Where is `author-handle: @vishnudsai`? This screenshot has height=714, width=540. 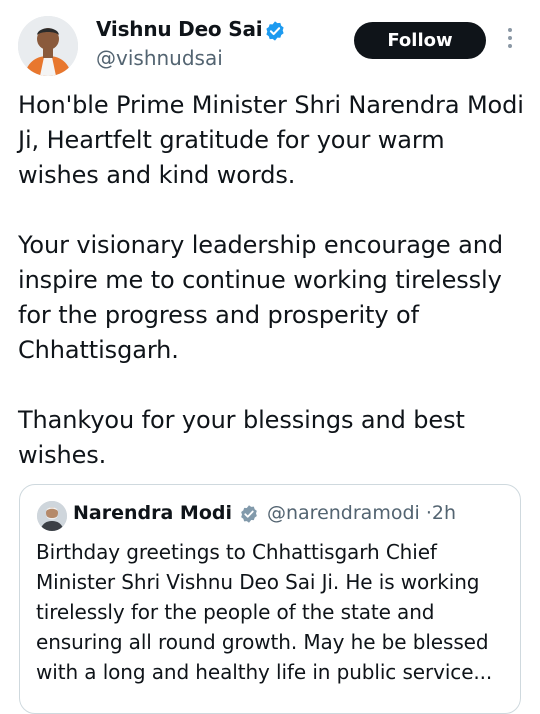
author-handle: @vishnudsai is located at coordinates (159, 58).